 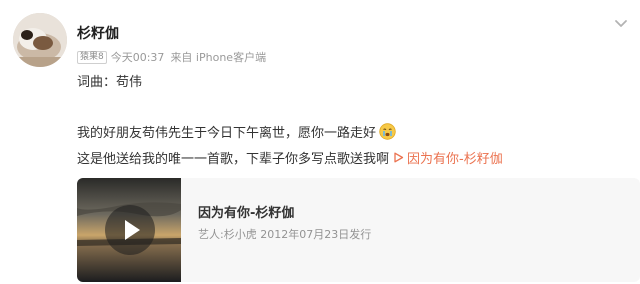 I want to click on member-badge: 猿果8, so click(x=92, y=57).